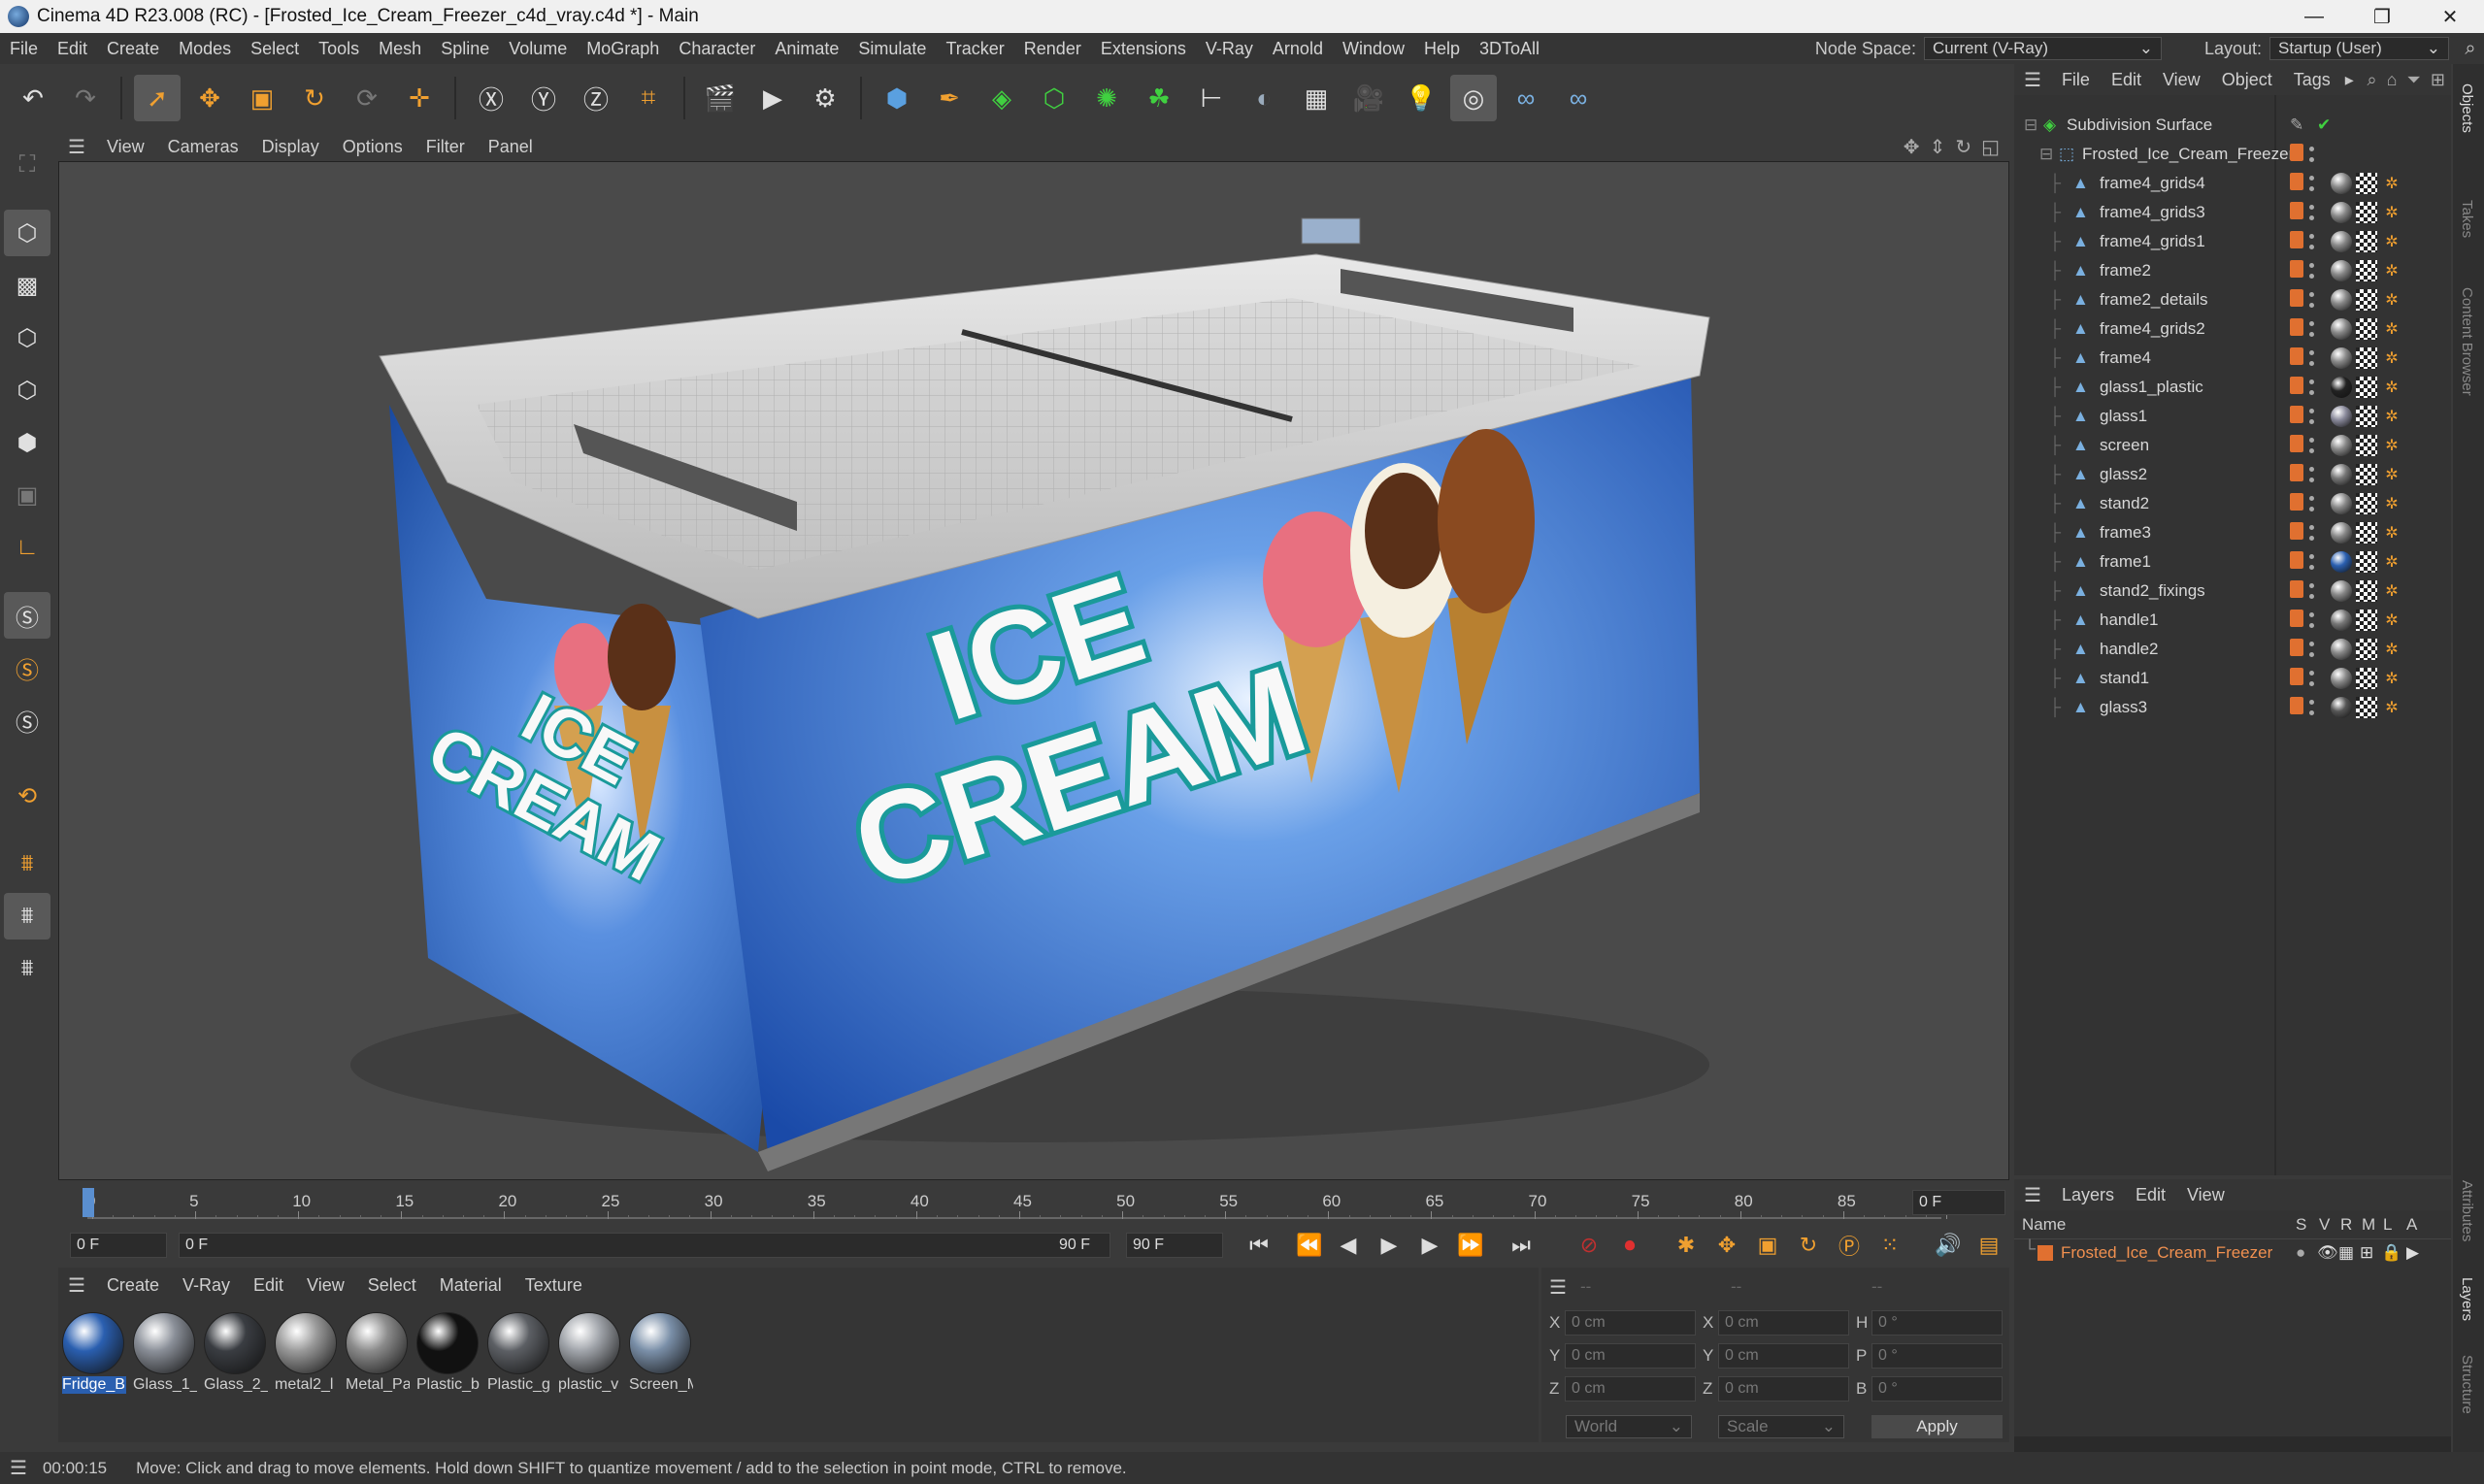 Image resolution: width=2484 pixels, height=1484 pixels. Describe the element at coordinates (27, 337) in the screenshot. I see `point-mode-icon: ⬡` at that location.